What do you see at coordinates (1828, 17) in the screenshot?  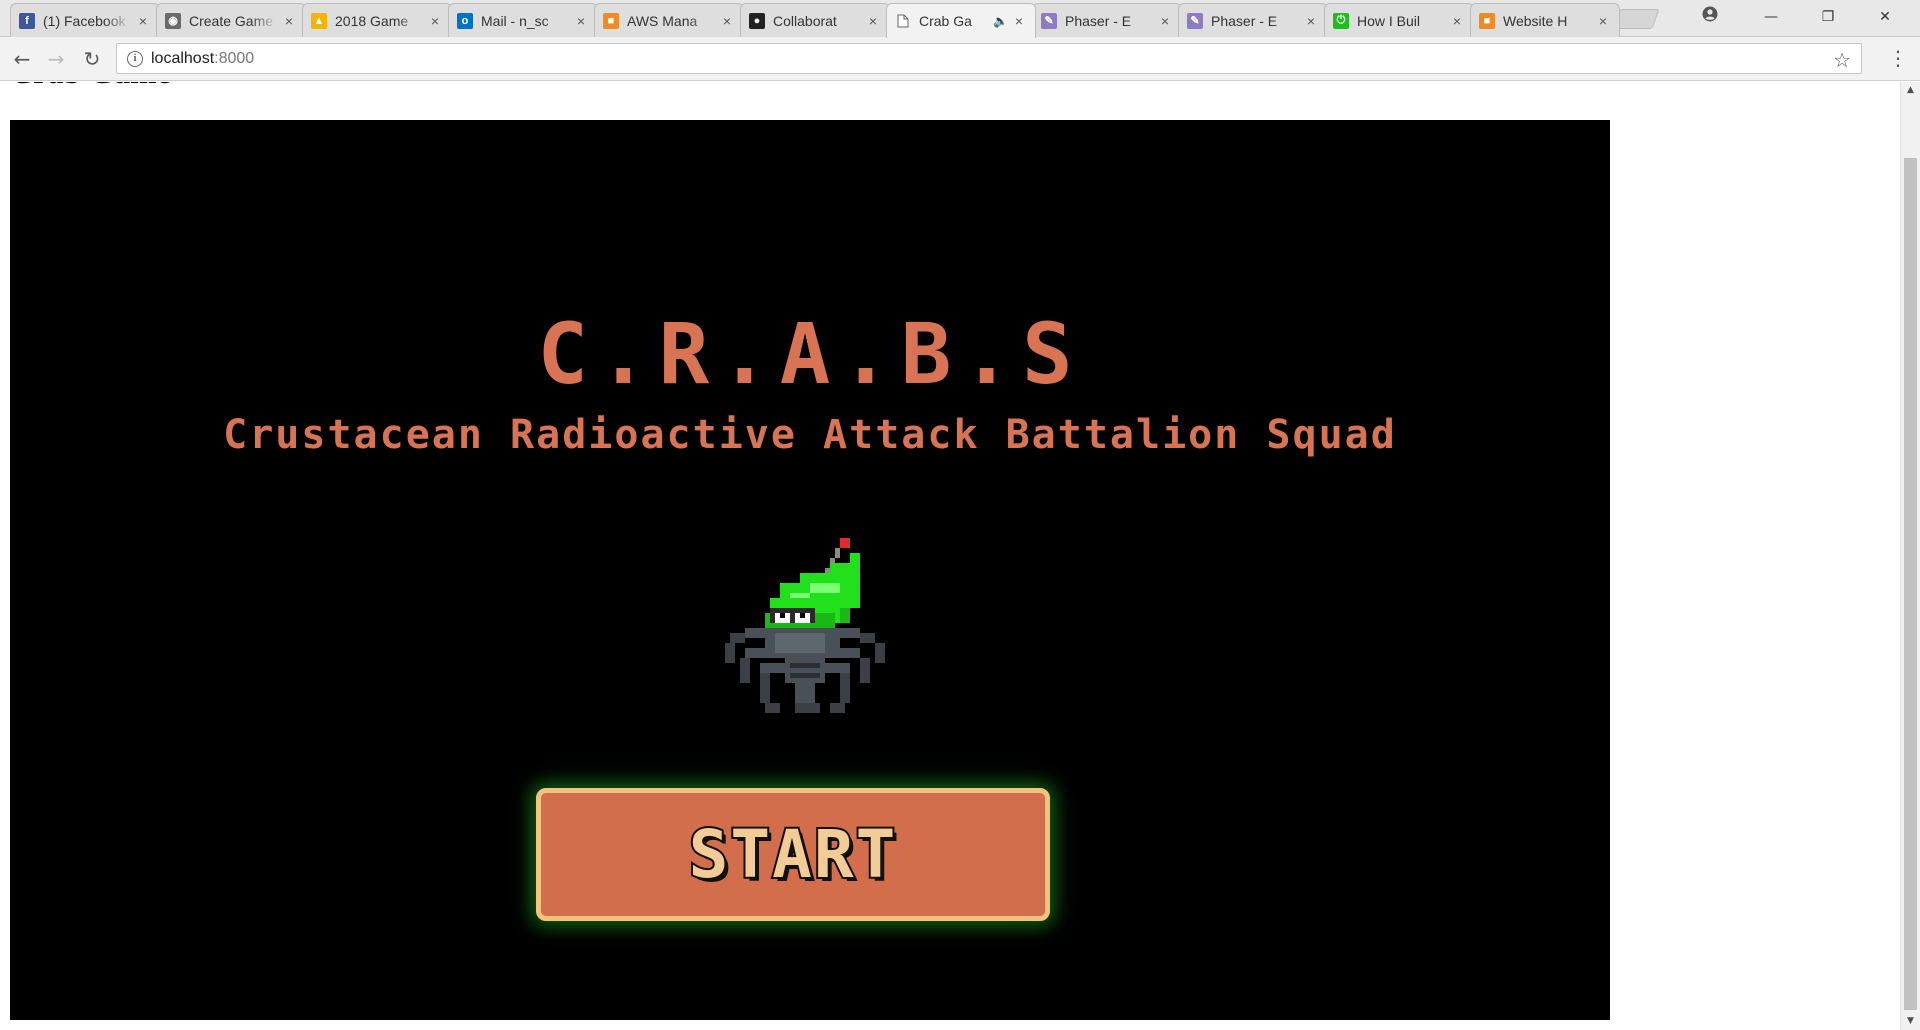 I see `restore-button: ❐` at bounding box center [1828, 17].